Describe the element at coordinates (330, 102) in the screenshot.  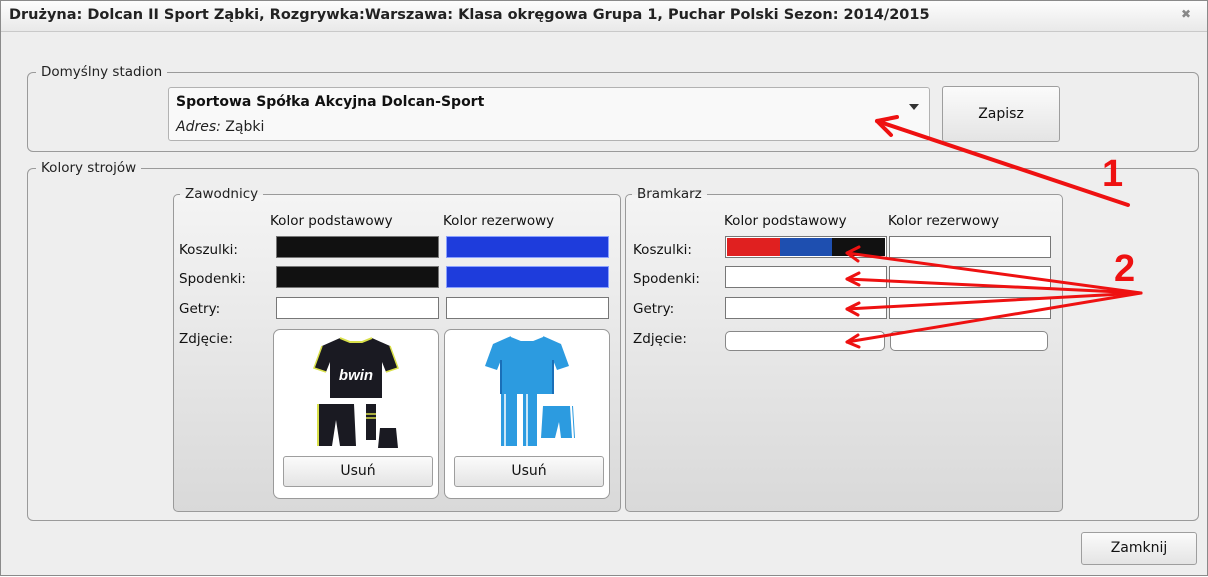
I see `stadium-name: Sportowa Spółka Akcyjna Dolcan-Sport` at that location.